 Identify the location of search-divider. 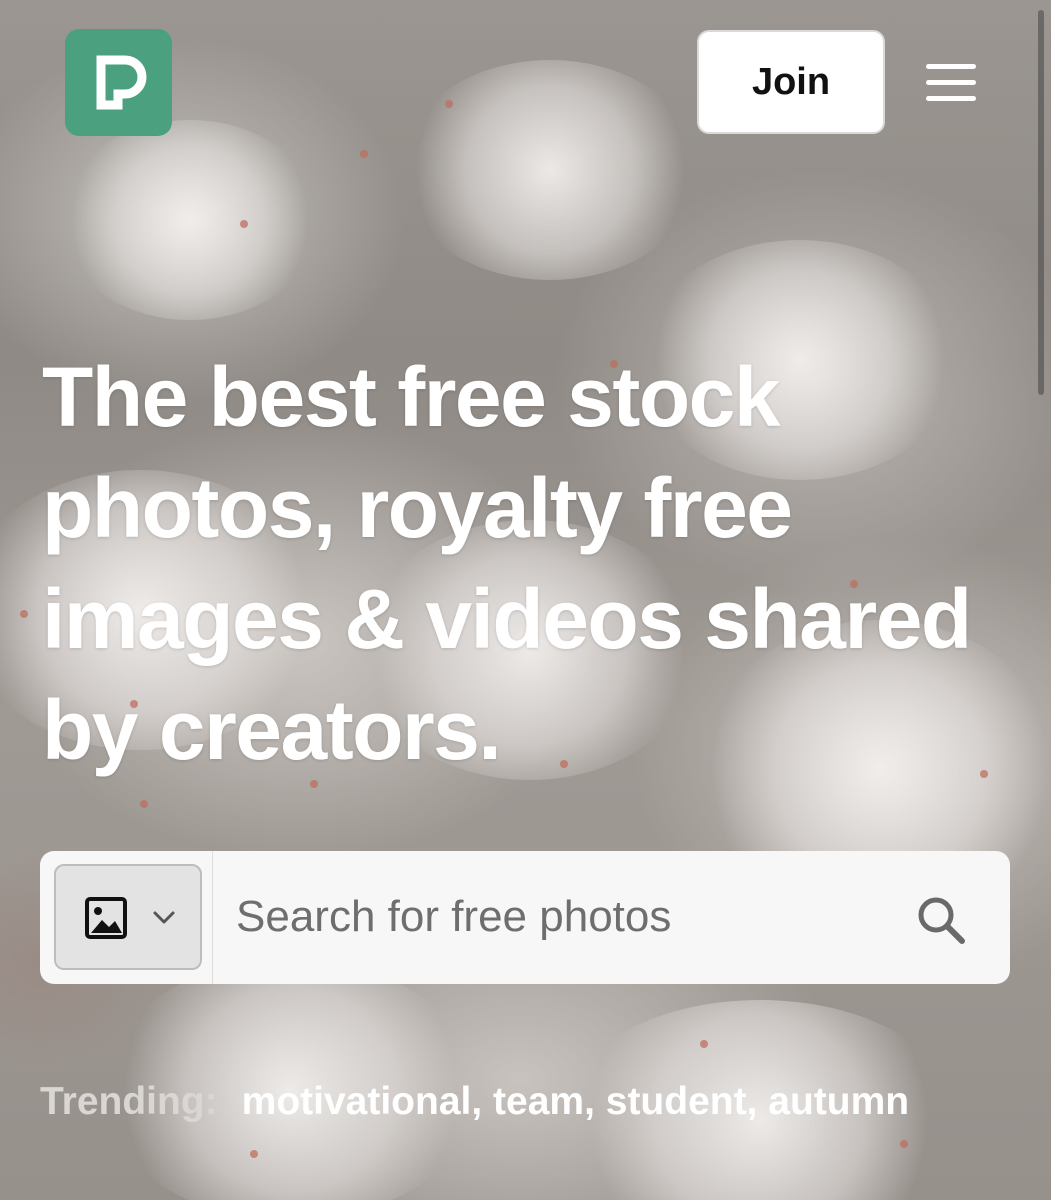
(212, 917).